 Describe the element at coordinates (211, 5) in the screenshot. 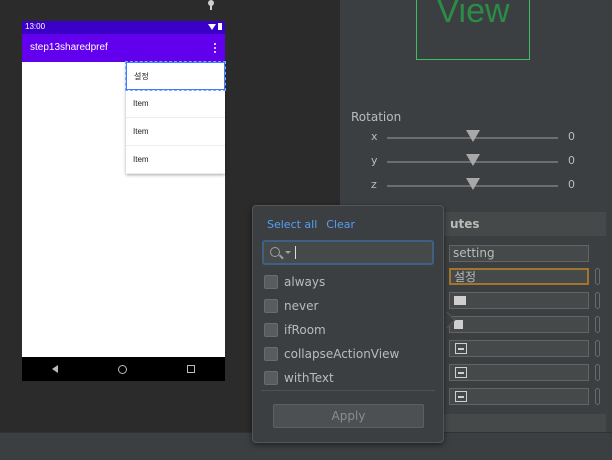

I see `pin-icon` at that location.